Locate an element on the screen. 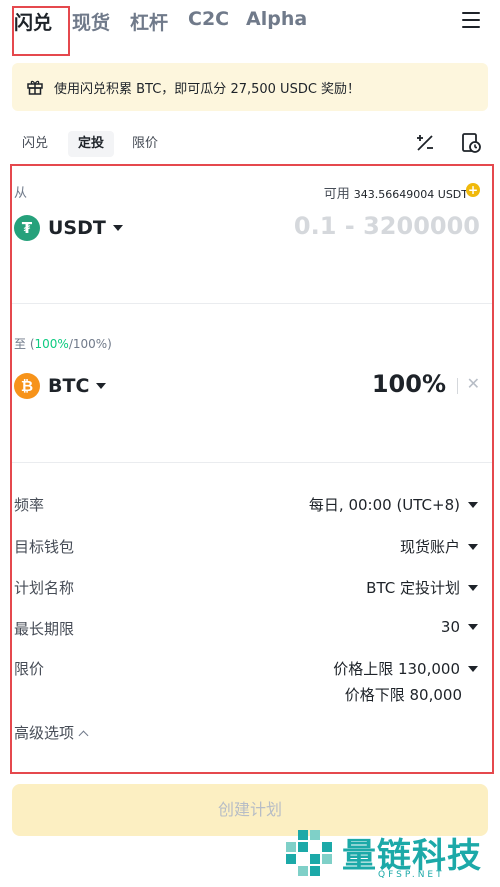  frequency-label: 频率 is located at coordinates (29, 505).